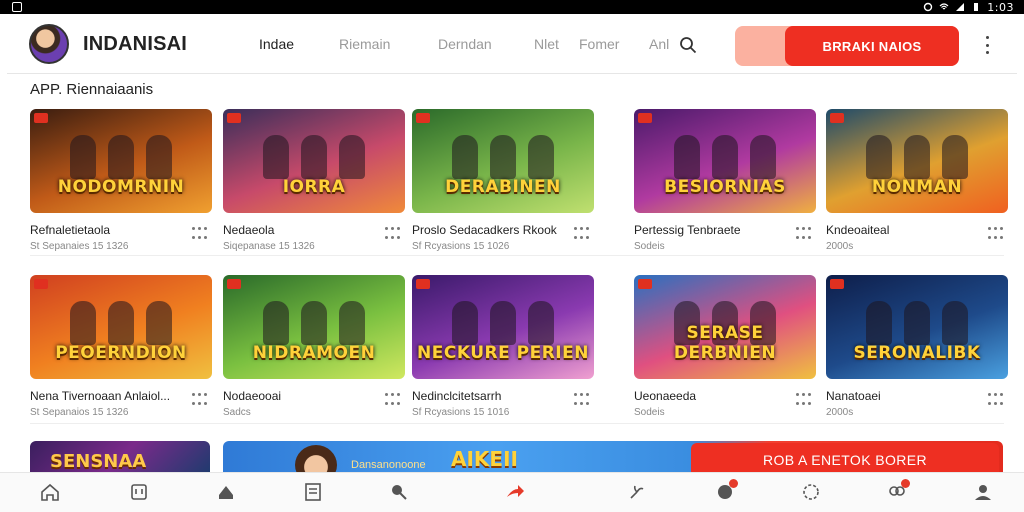  I want to click on nav-item-5: Fomer, so click(599, 44).